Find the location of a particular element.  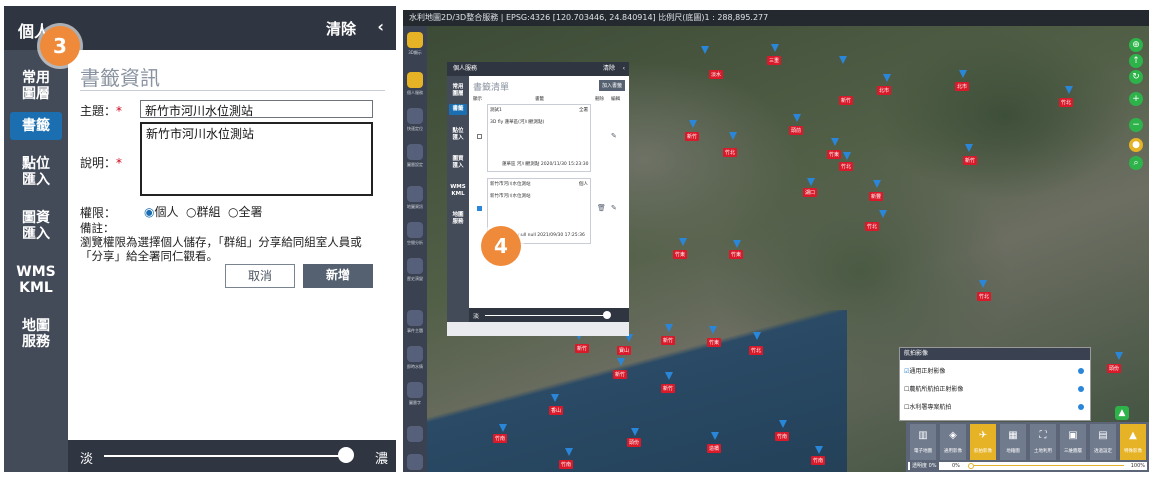

compass-icon: ⊕ is located at coordinates (1136, 45).